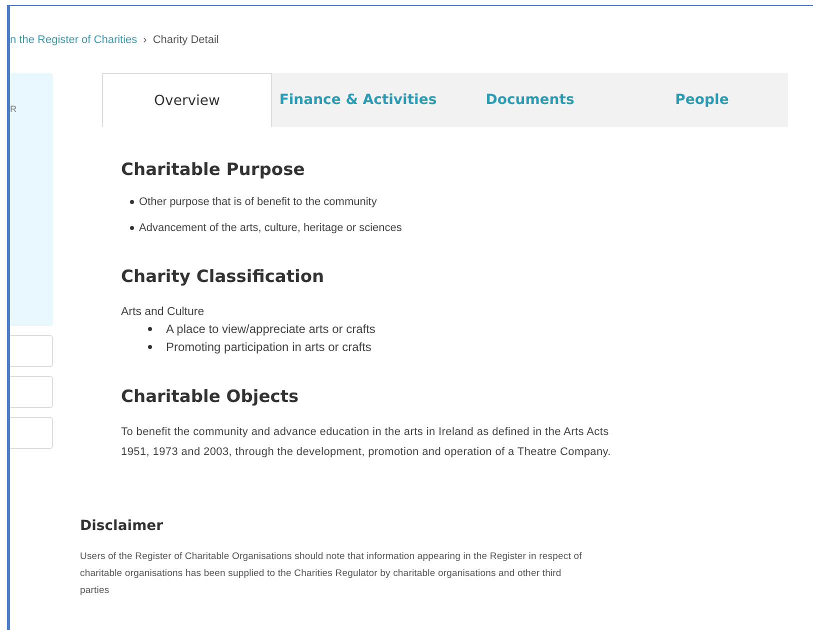 The height and width of the screenshot is (630, 813). Describe the element at coordinates (269, 347) in the screenshot. I see `list-item: Promoting participation in arts or crafts` at that location.